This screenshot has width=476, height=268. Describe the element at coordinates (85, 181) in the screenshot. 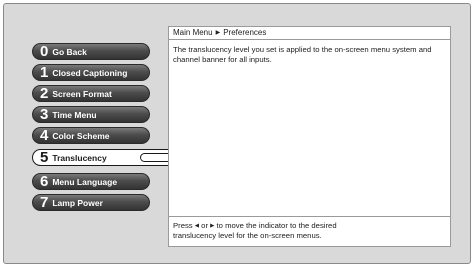

I see `menu-item-label: Menu Language` at that location.